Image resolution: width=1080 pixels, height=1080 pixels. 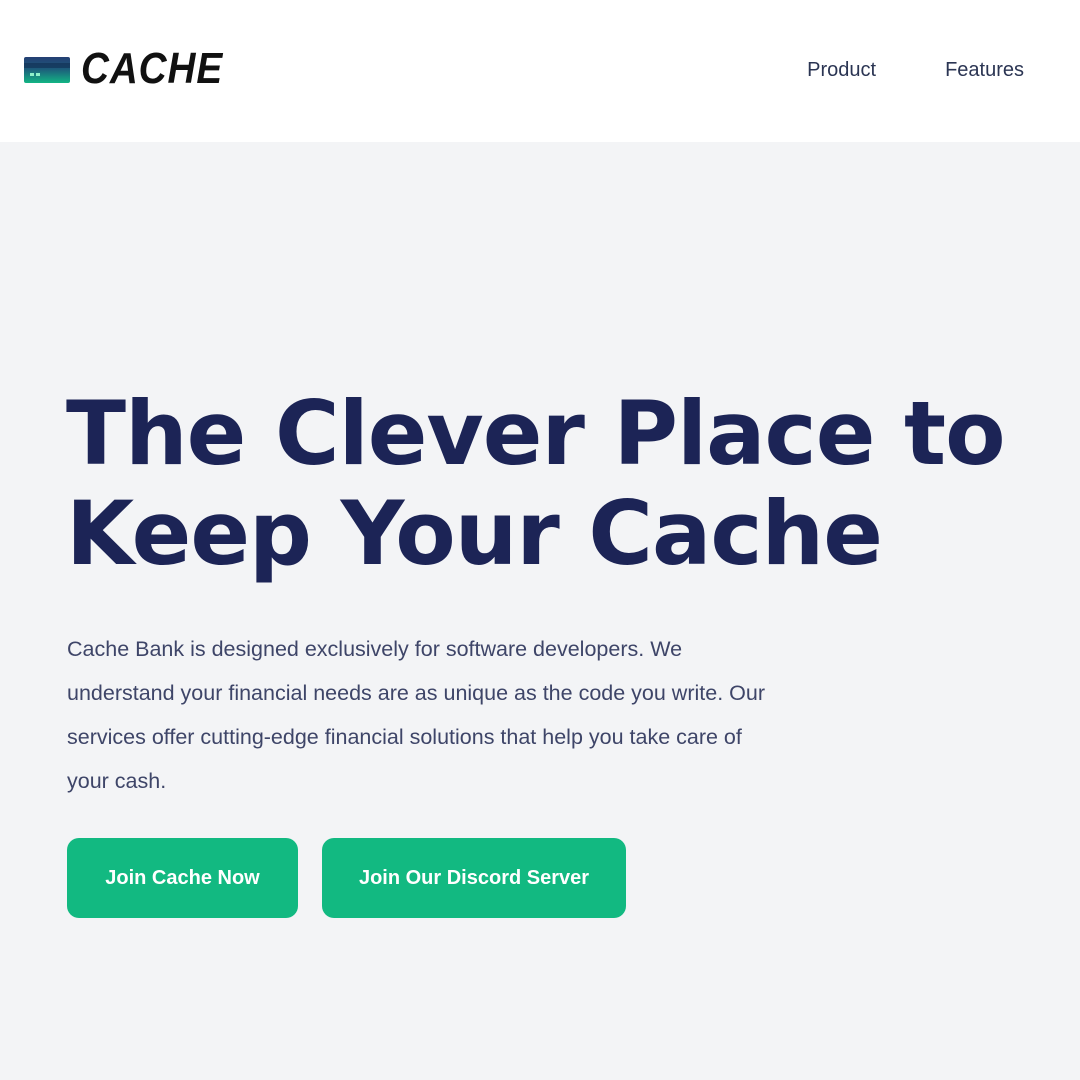 What do you see at coordinates (47, 69) in the screenshot?
I see `credit-card-icon` at bounding box center [47, 69].